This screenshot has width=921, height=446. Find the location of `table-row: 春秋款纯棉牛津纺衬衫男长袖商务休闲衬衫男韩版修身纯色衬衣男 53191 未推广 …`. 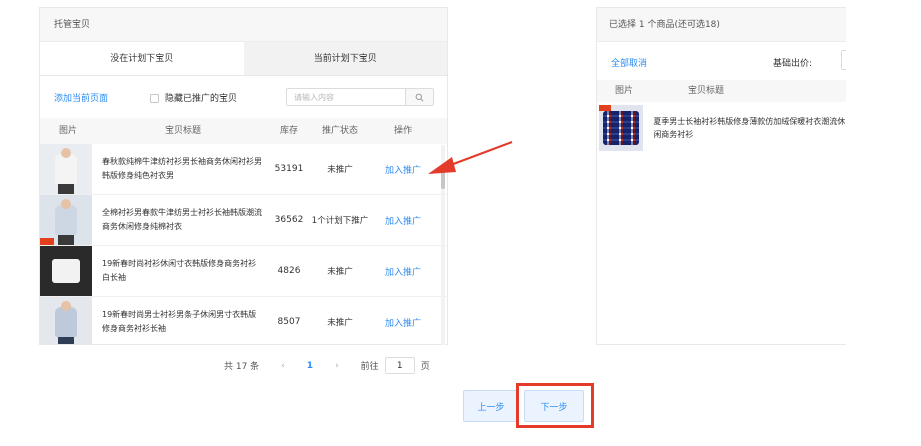

table-row: 春秋款纯棉牛津纺衬衫男长袖商务休闲衬衫男韩版修身纯色衬衣男 53191 未推广 … is located at coordinates (243, 169).